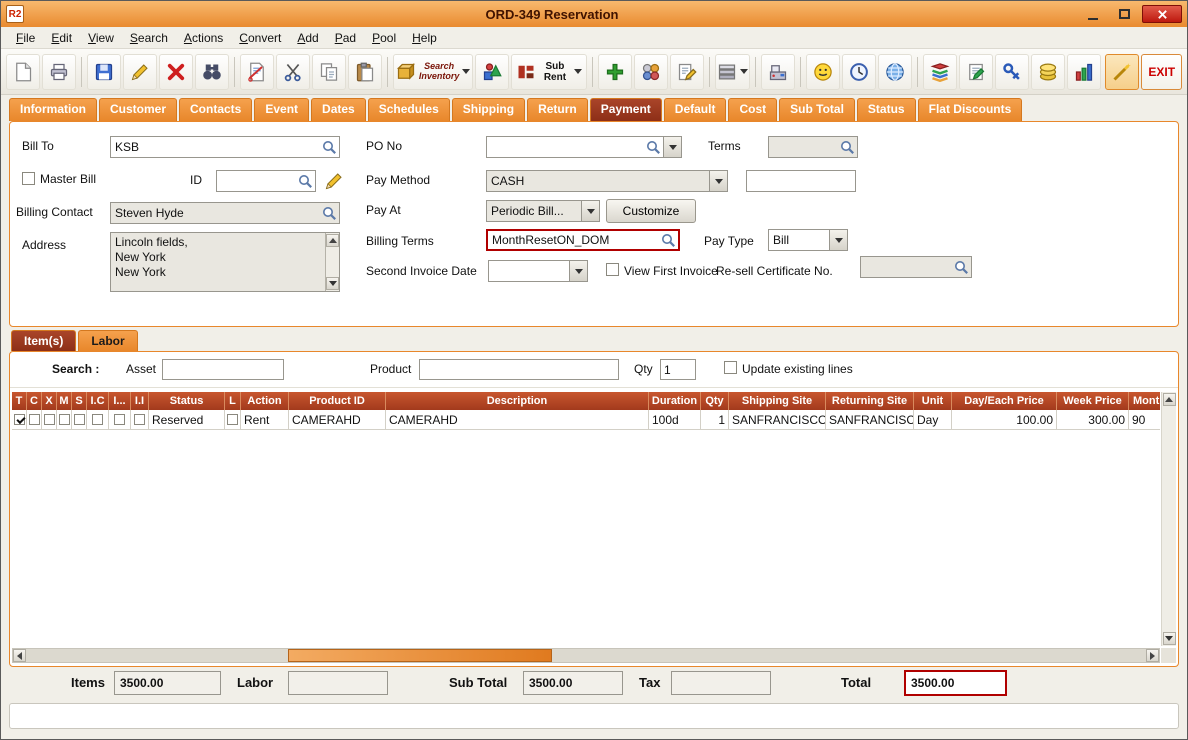  Describe the element at coordinates (895, 71) in the screenshot. I see `globe-button` at that location.